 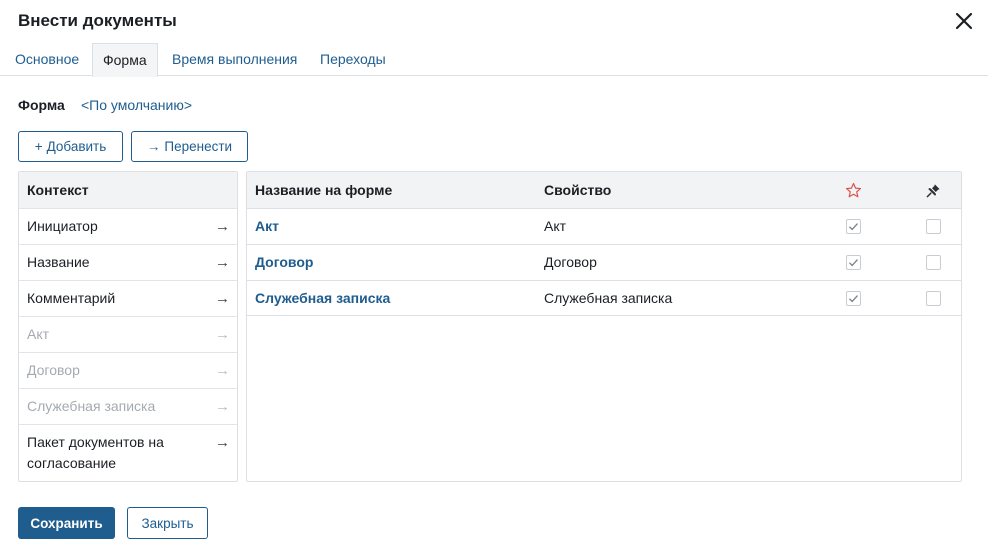 What do you see at coordinates (198, 146) in the screenshot?
I see `move-button-label: Перенести` at bounding box center [198, 146].